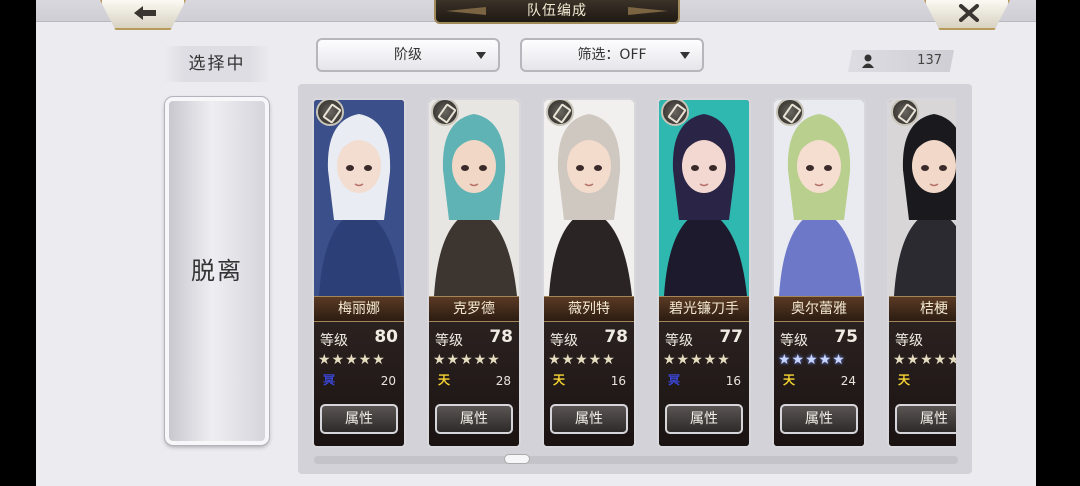  Describe the element at coordinates (922, 384) in the screenshot. I see `character-stats: 等级7★★★★★天属性` at that location.